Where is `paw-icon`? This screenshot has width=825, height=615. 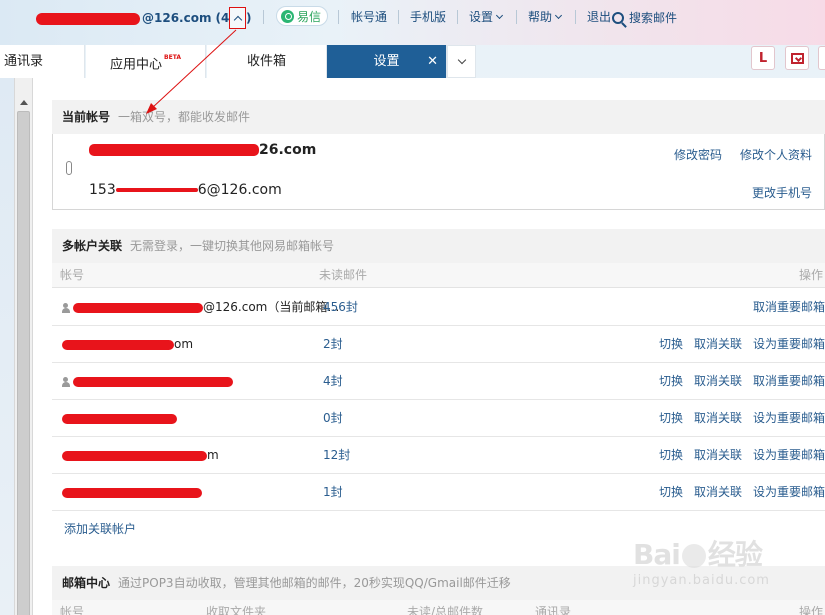 paw-icon is located at coordinates (693, 556).